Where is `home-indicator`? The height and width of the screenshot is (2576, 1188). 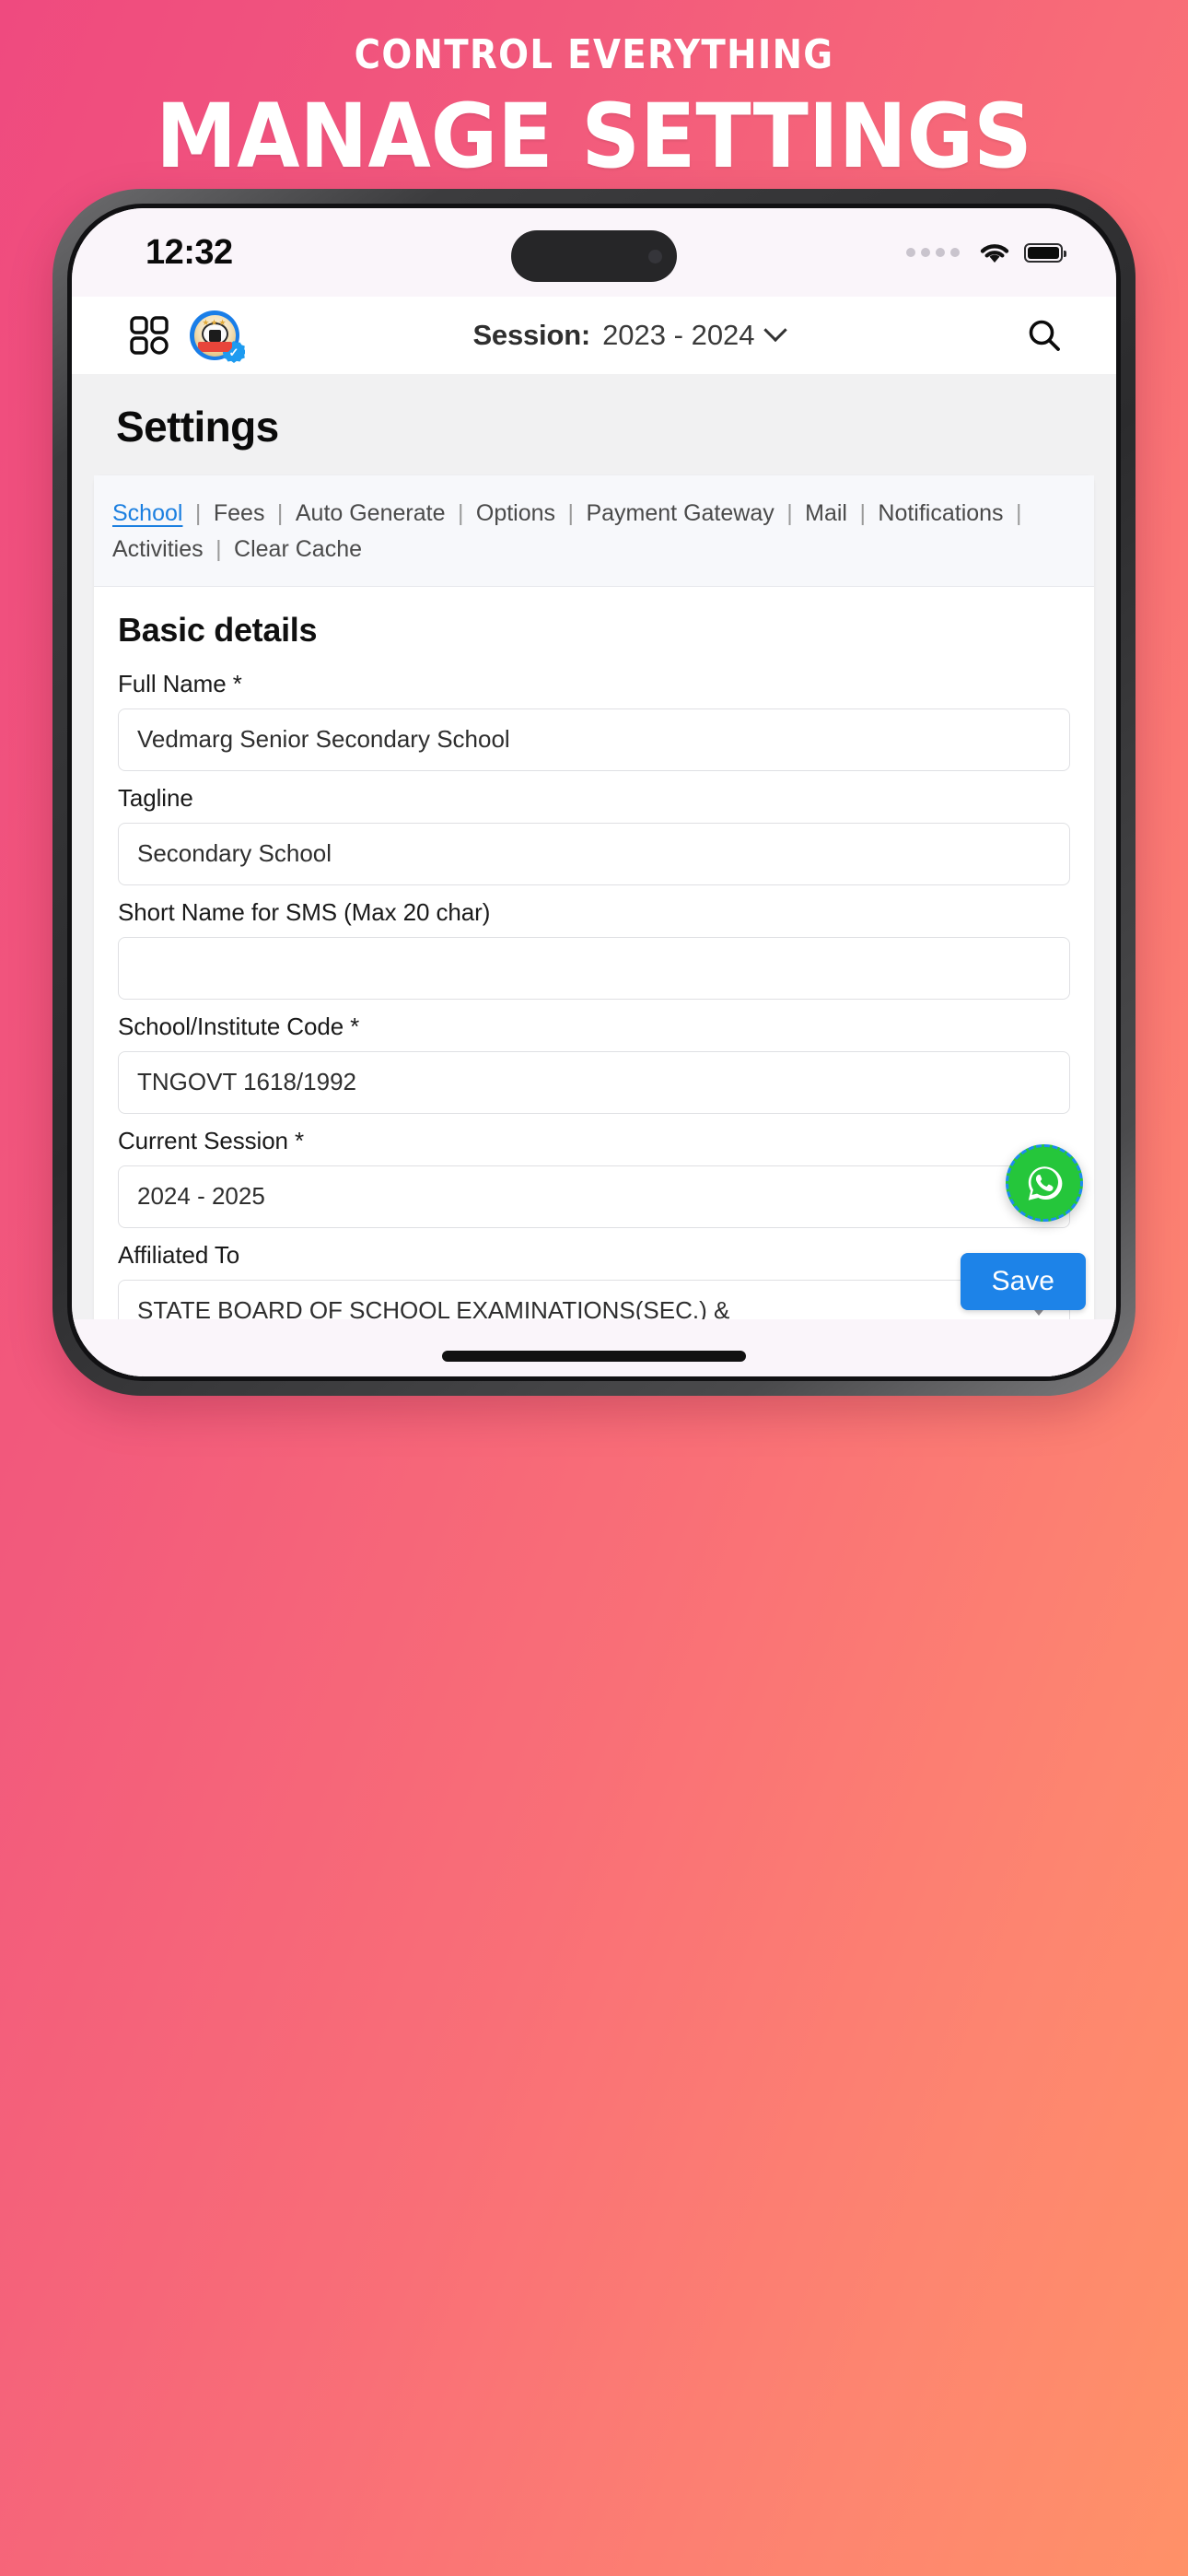
home-indicator is located at coordinates (594, 1356).